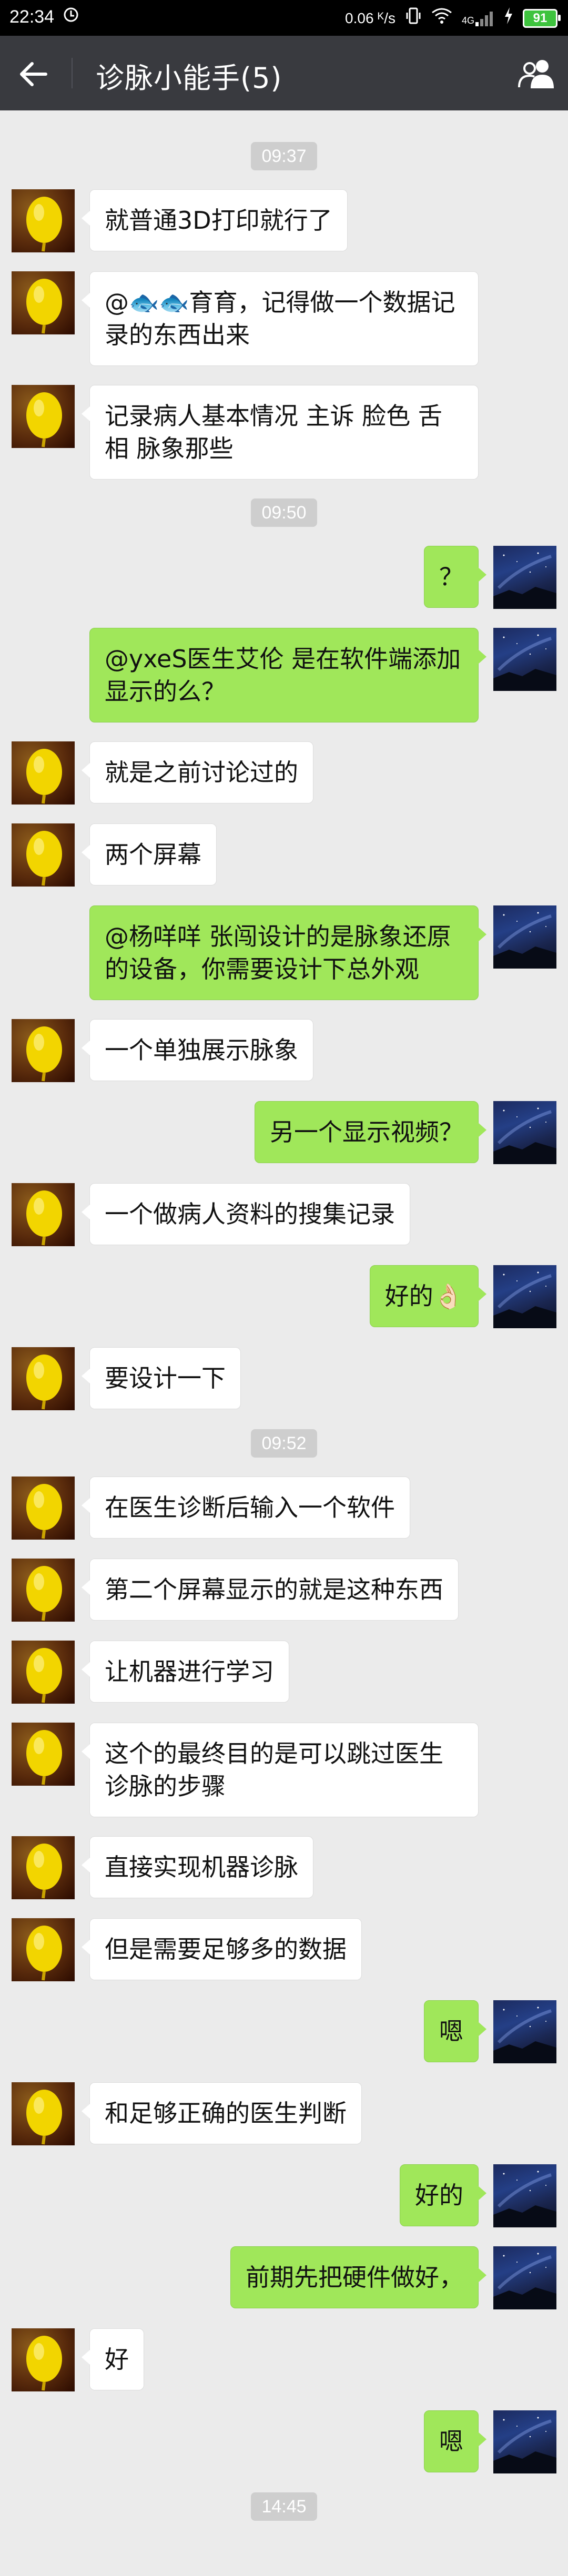 Image resolution: width=568 pixels, height=2576 pixels. Describe the element at coordinates (284, 2359) in the screenshot. I see `message-row: 好` at that location.